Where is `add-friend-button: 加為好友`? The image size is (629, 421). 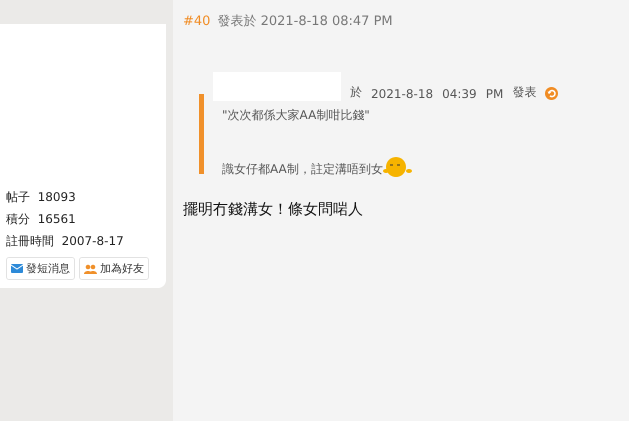 add-friend-button: 加為好友 is located at coordinates (114, 268).